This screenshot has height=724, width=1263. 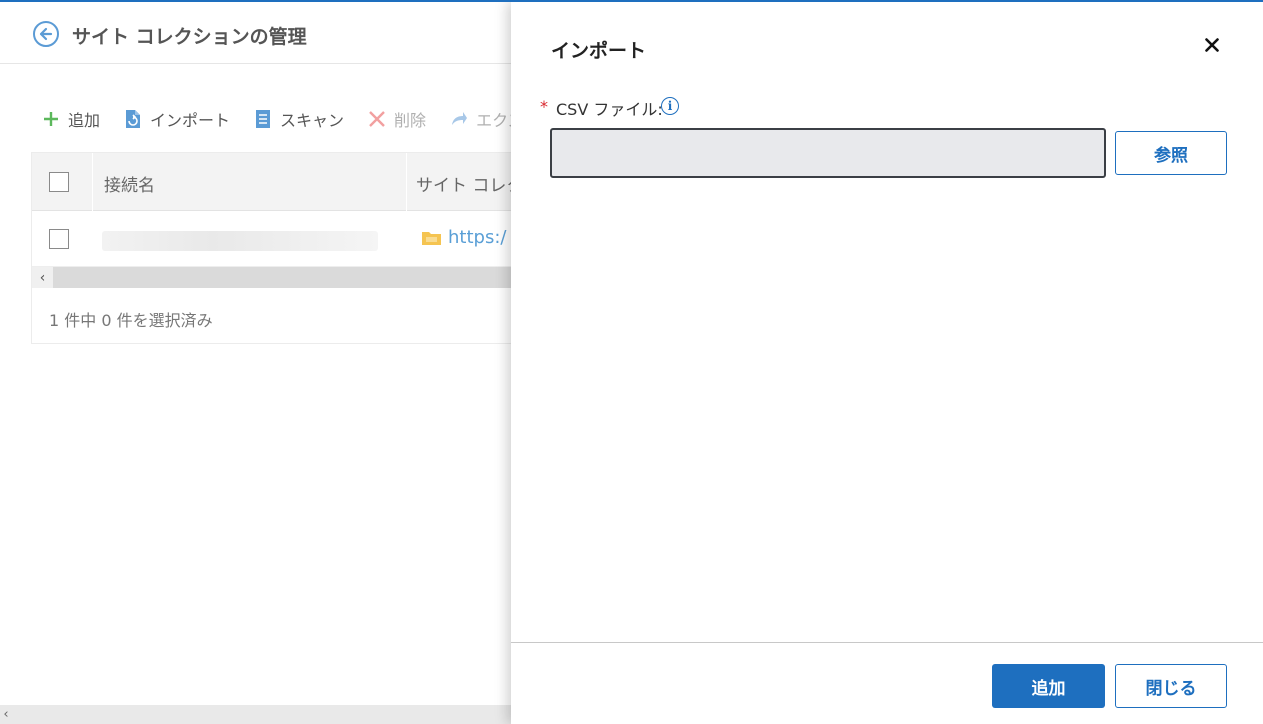 What do you see at coordinates (459, 119) in the screenshot?
I see `share-arrow-icon` at bounding box center [459, 119].